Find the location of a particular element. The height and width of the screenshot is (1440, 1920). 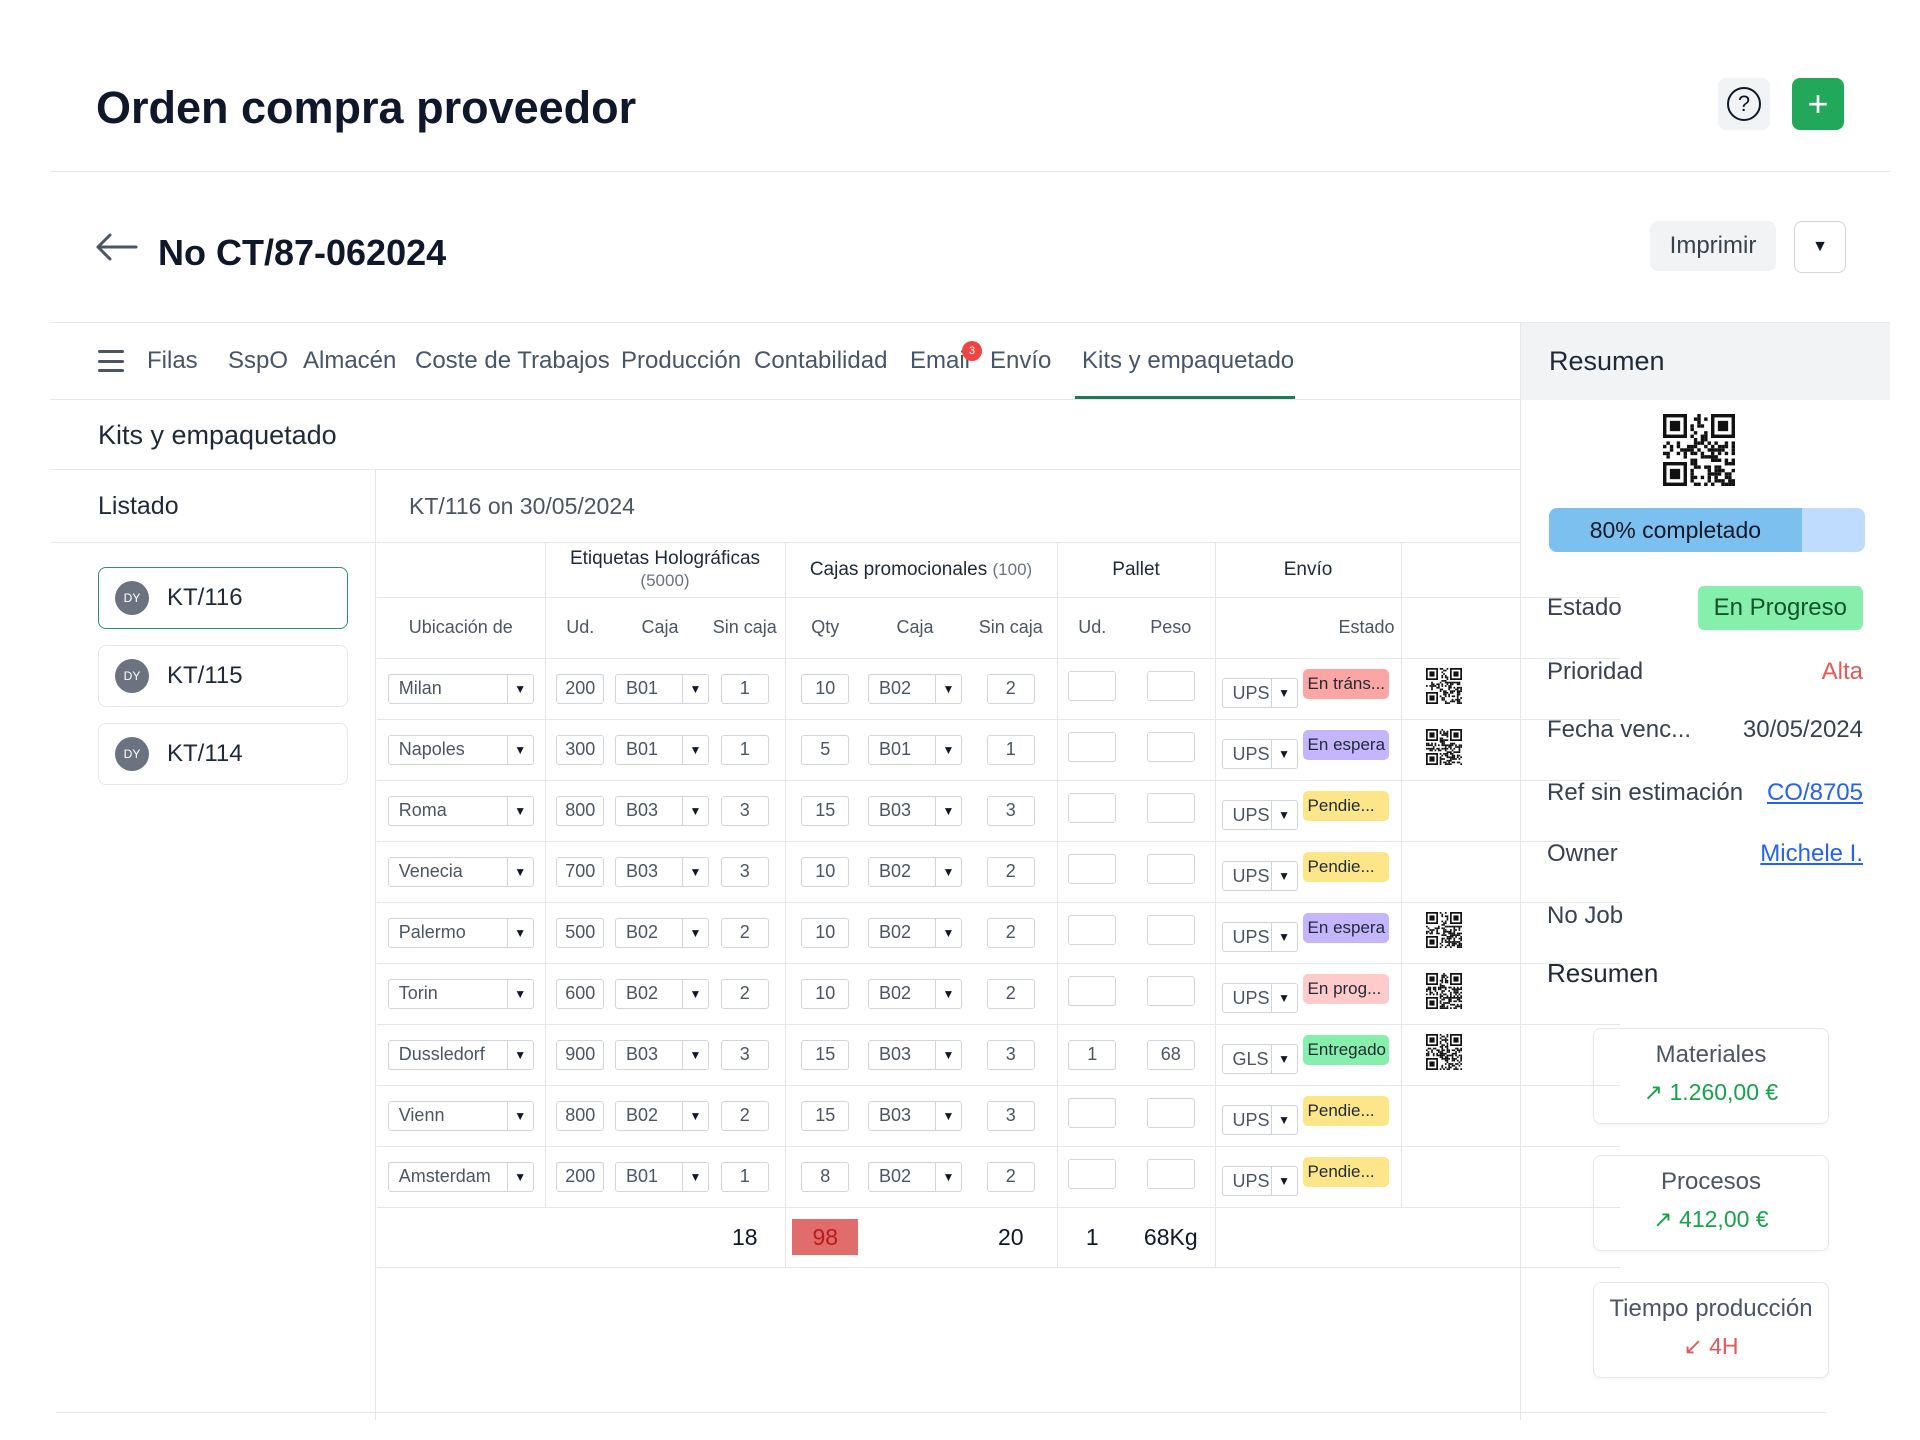

location-select: Torin ▼ is located at coordinates (460, 993).